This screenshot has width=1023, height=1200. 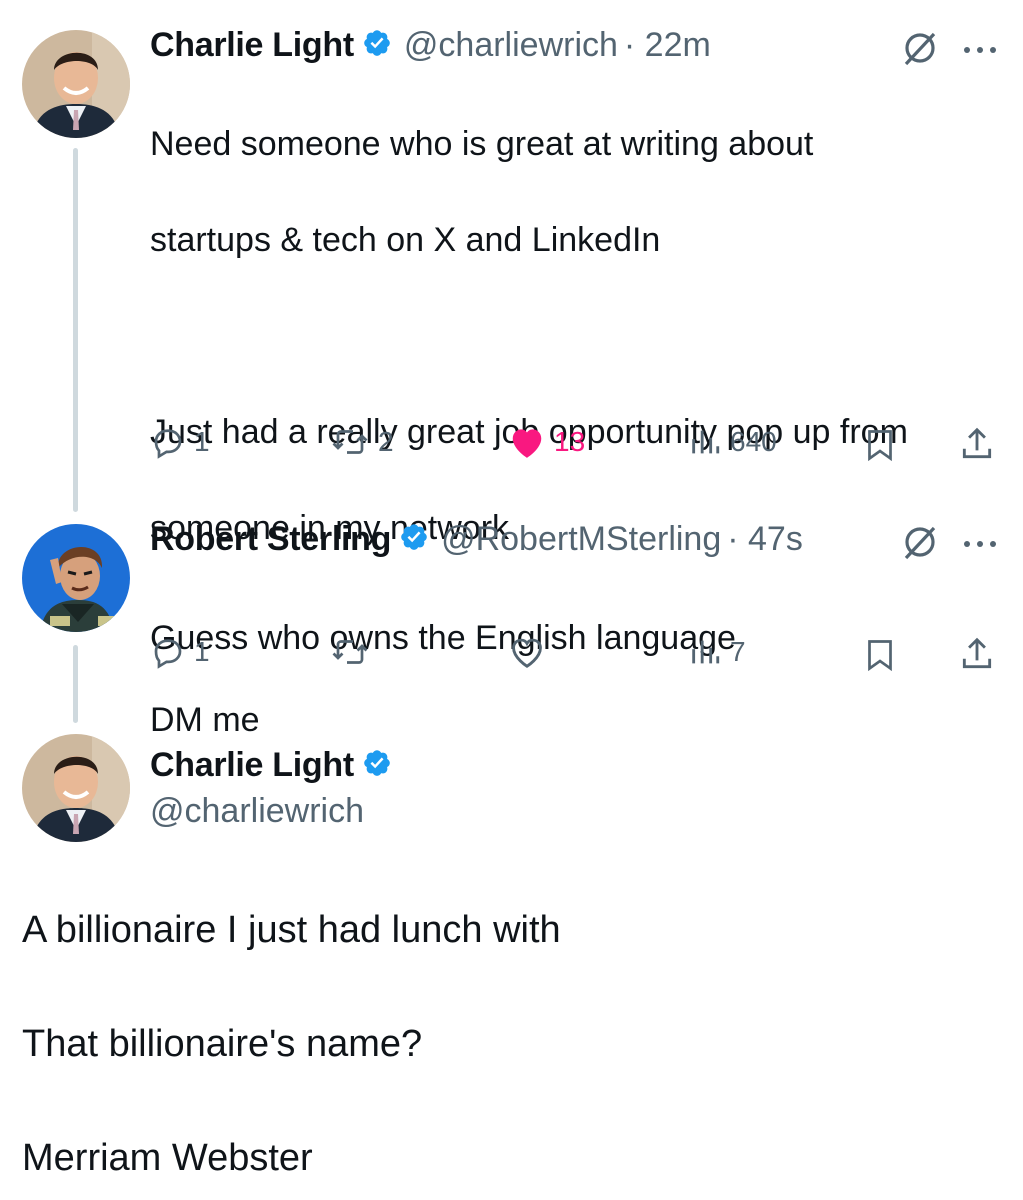 What do you see at coordinates (738, 651) in the screenshot?
I see `view-count: 7` at bounding box center [738, 651].